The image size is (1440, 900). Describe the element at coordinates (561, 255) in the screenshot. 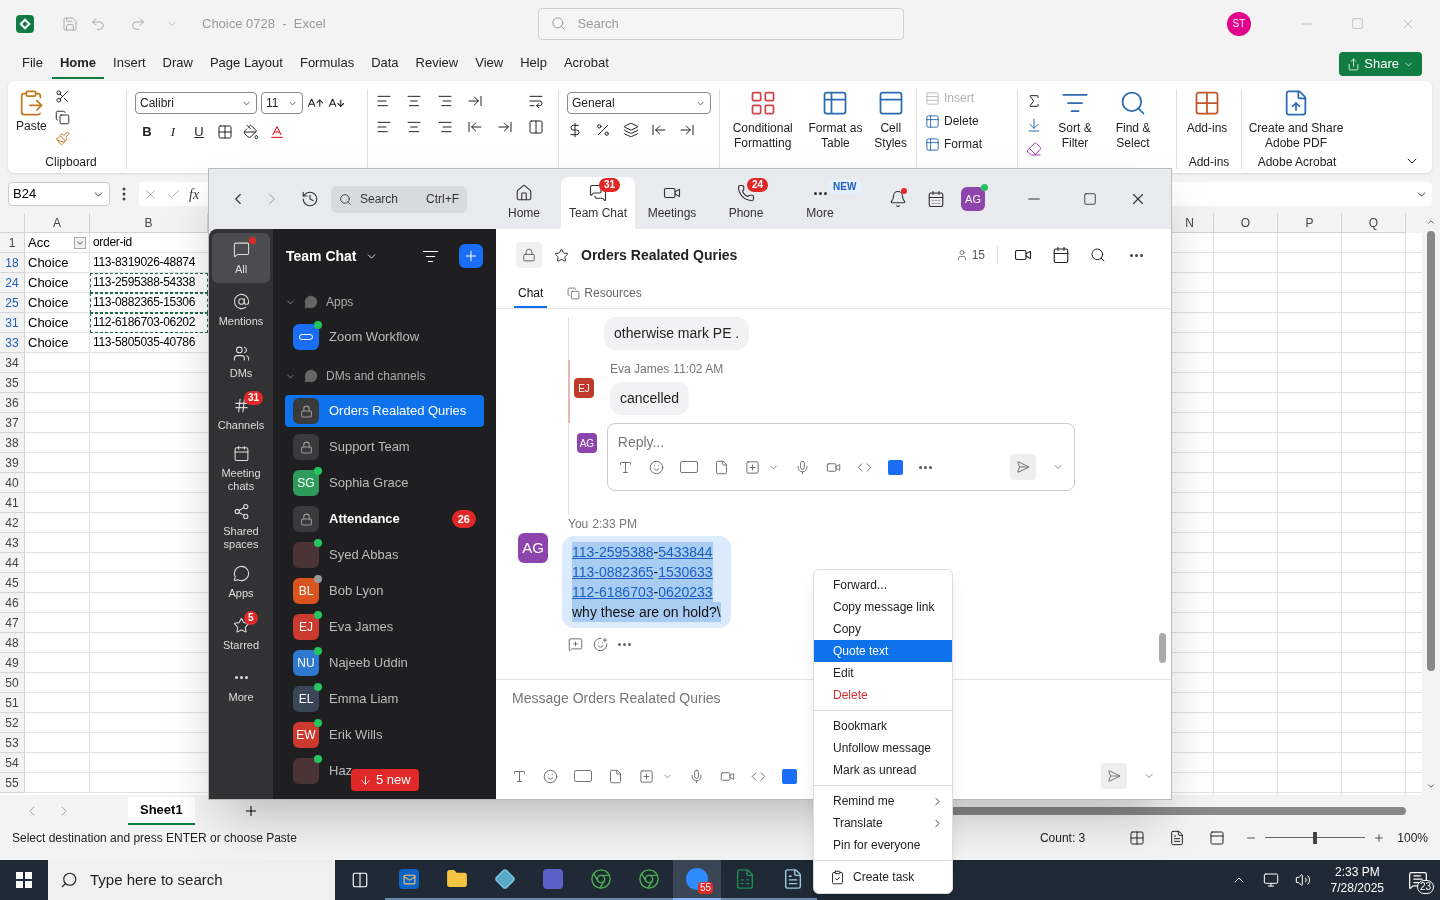

I see `star-icon` at that location.